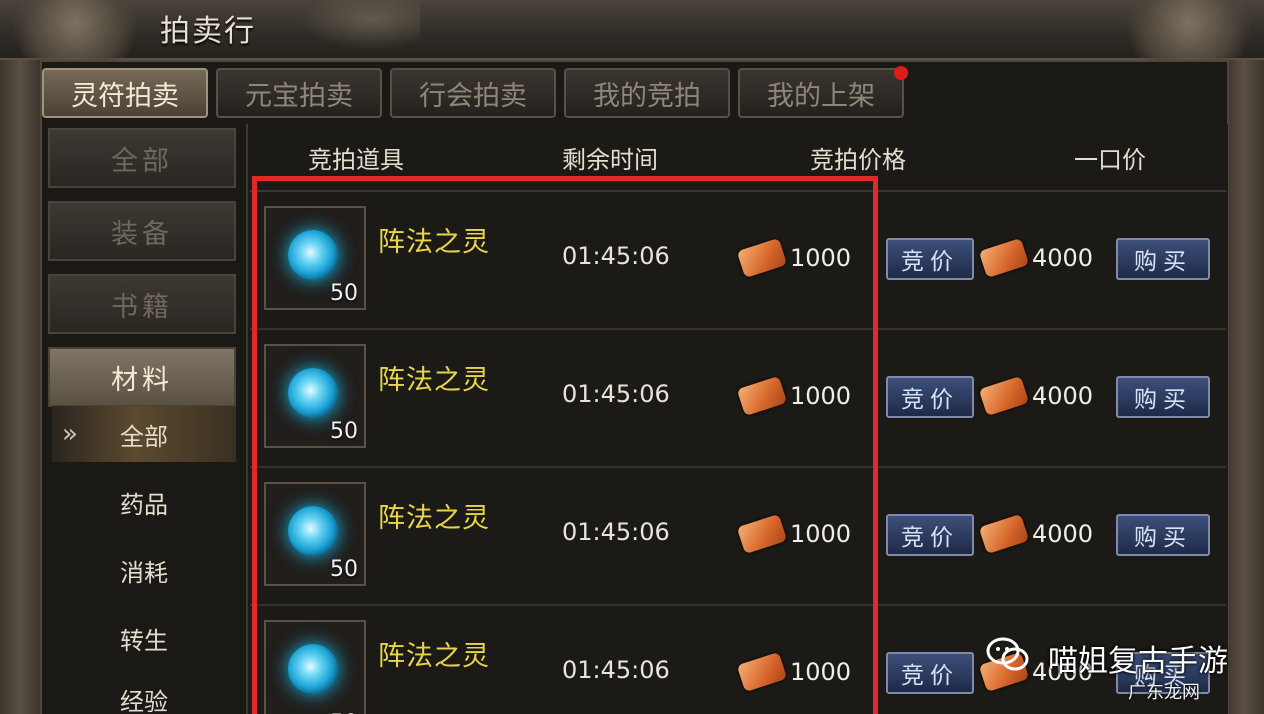 This screenshot has width=1264, height=714. What do you see at coordinates (821, 96) in the screenshot?
I see `tab-label: 我的上架` at bounding box center [821, 96].